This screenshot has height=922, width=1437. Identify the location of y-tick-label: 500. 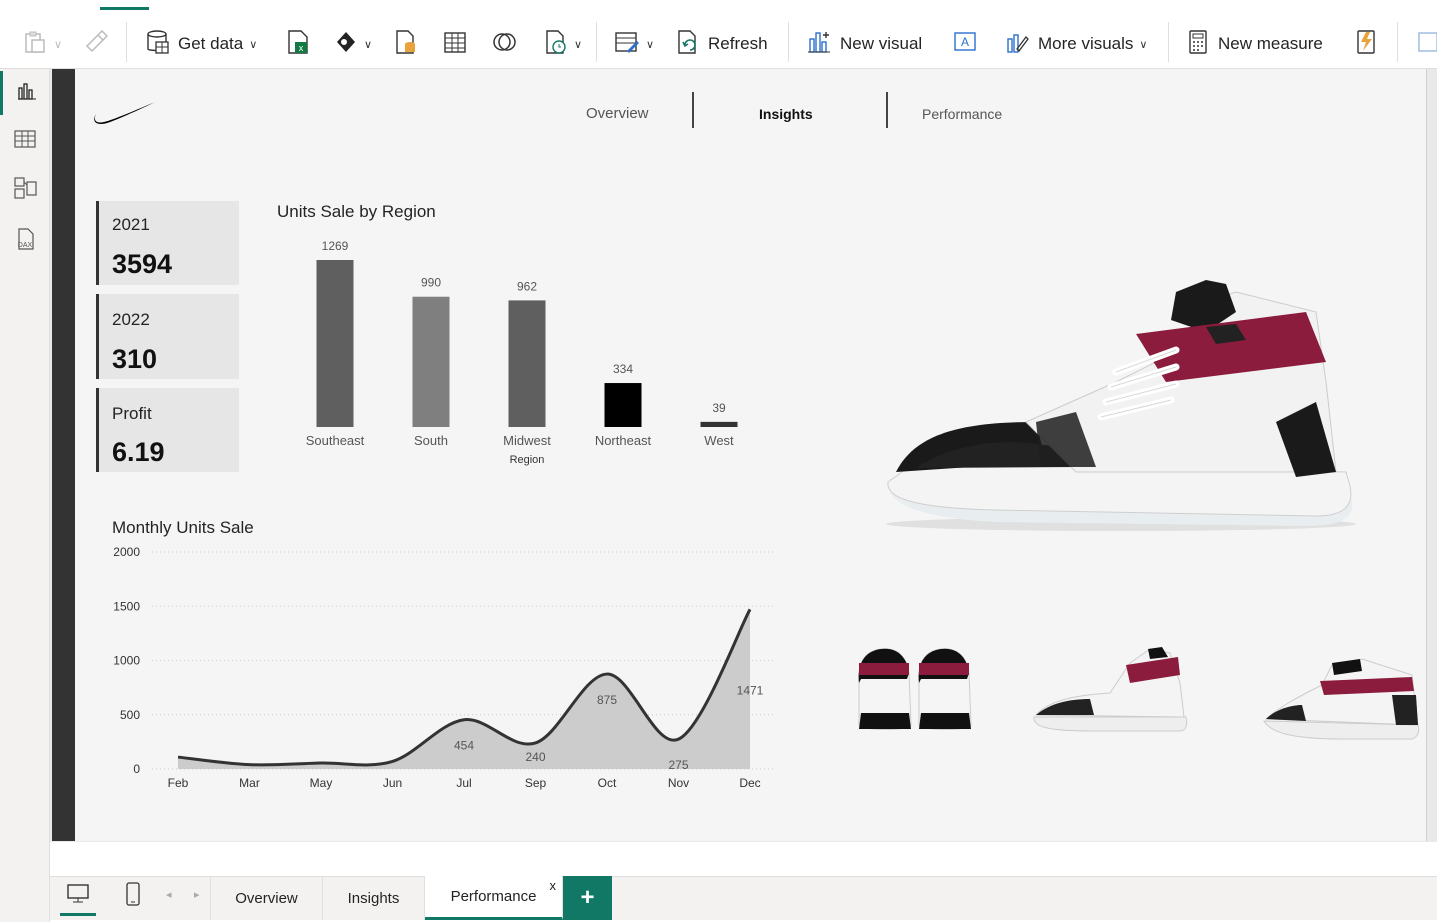
(130, 715).